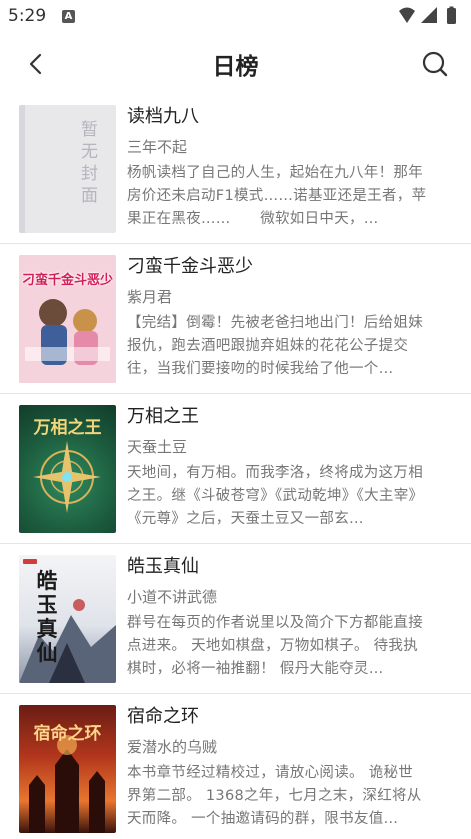  I want to click on book-author: 三年不起, so click(157, 147).